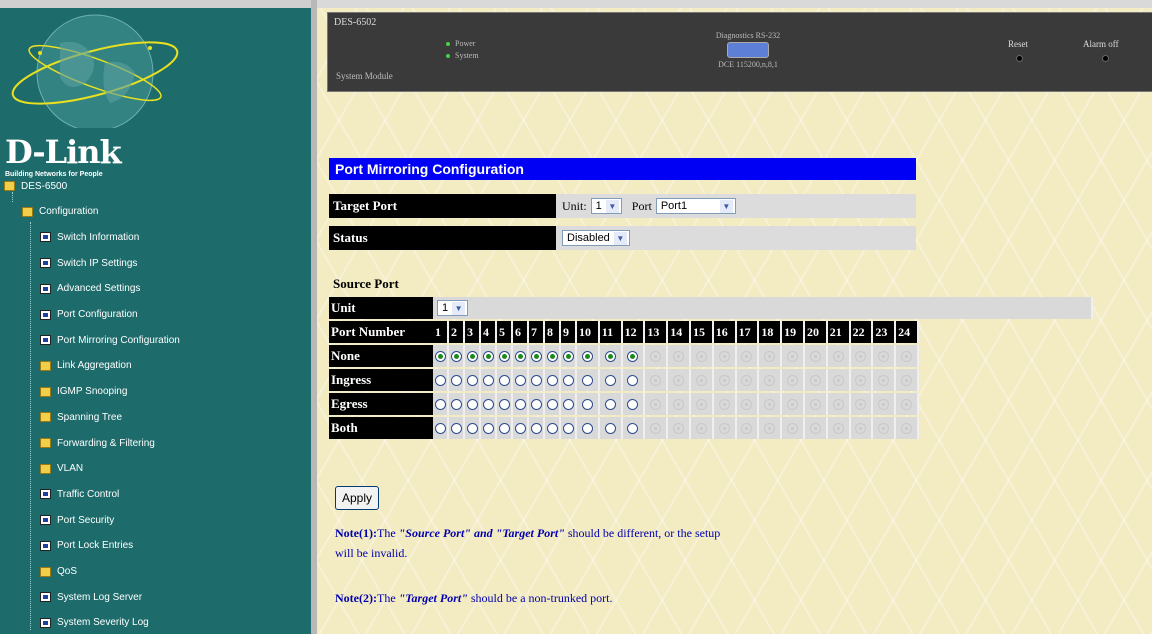  Describe the element at coordinates (79, 494) in the screenshot. I see `tree-item: Traffic Control` at that location.